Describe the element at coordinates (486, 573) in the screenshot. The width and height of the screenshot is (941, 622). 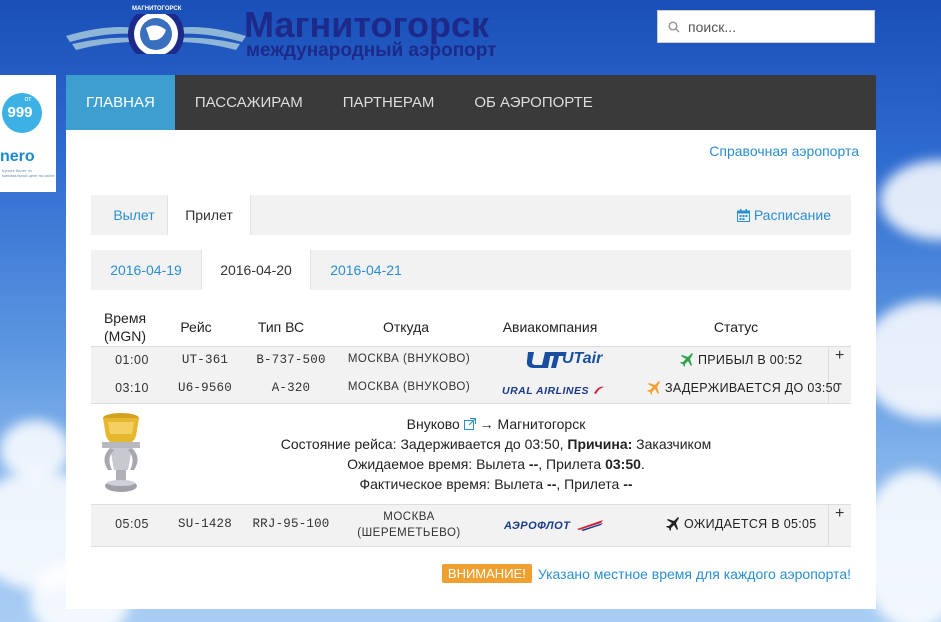
I see `notice-badge: ВНИМАНИЕ!` at that location.